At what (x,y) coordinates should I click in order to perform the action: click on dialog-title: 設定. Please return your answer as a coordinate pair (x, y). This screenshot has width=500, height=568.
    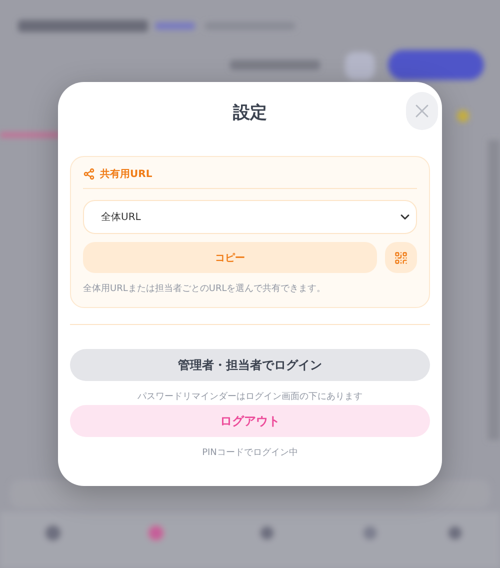
    Looking at the image, I should click on (250, 113).